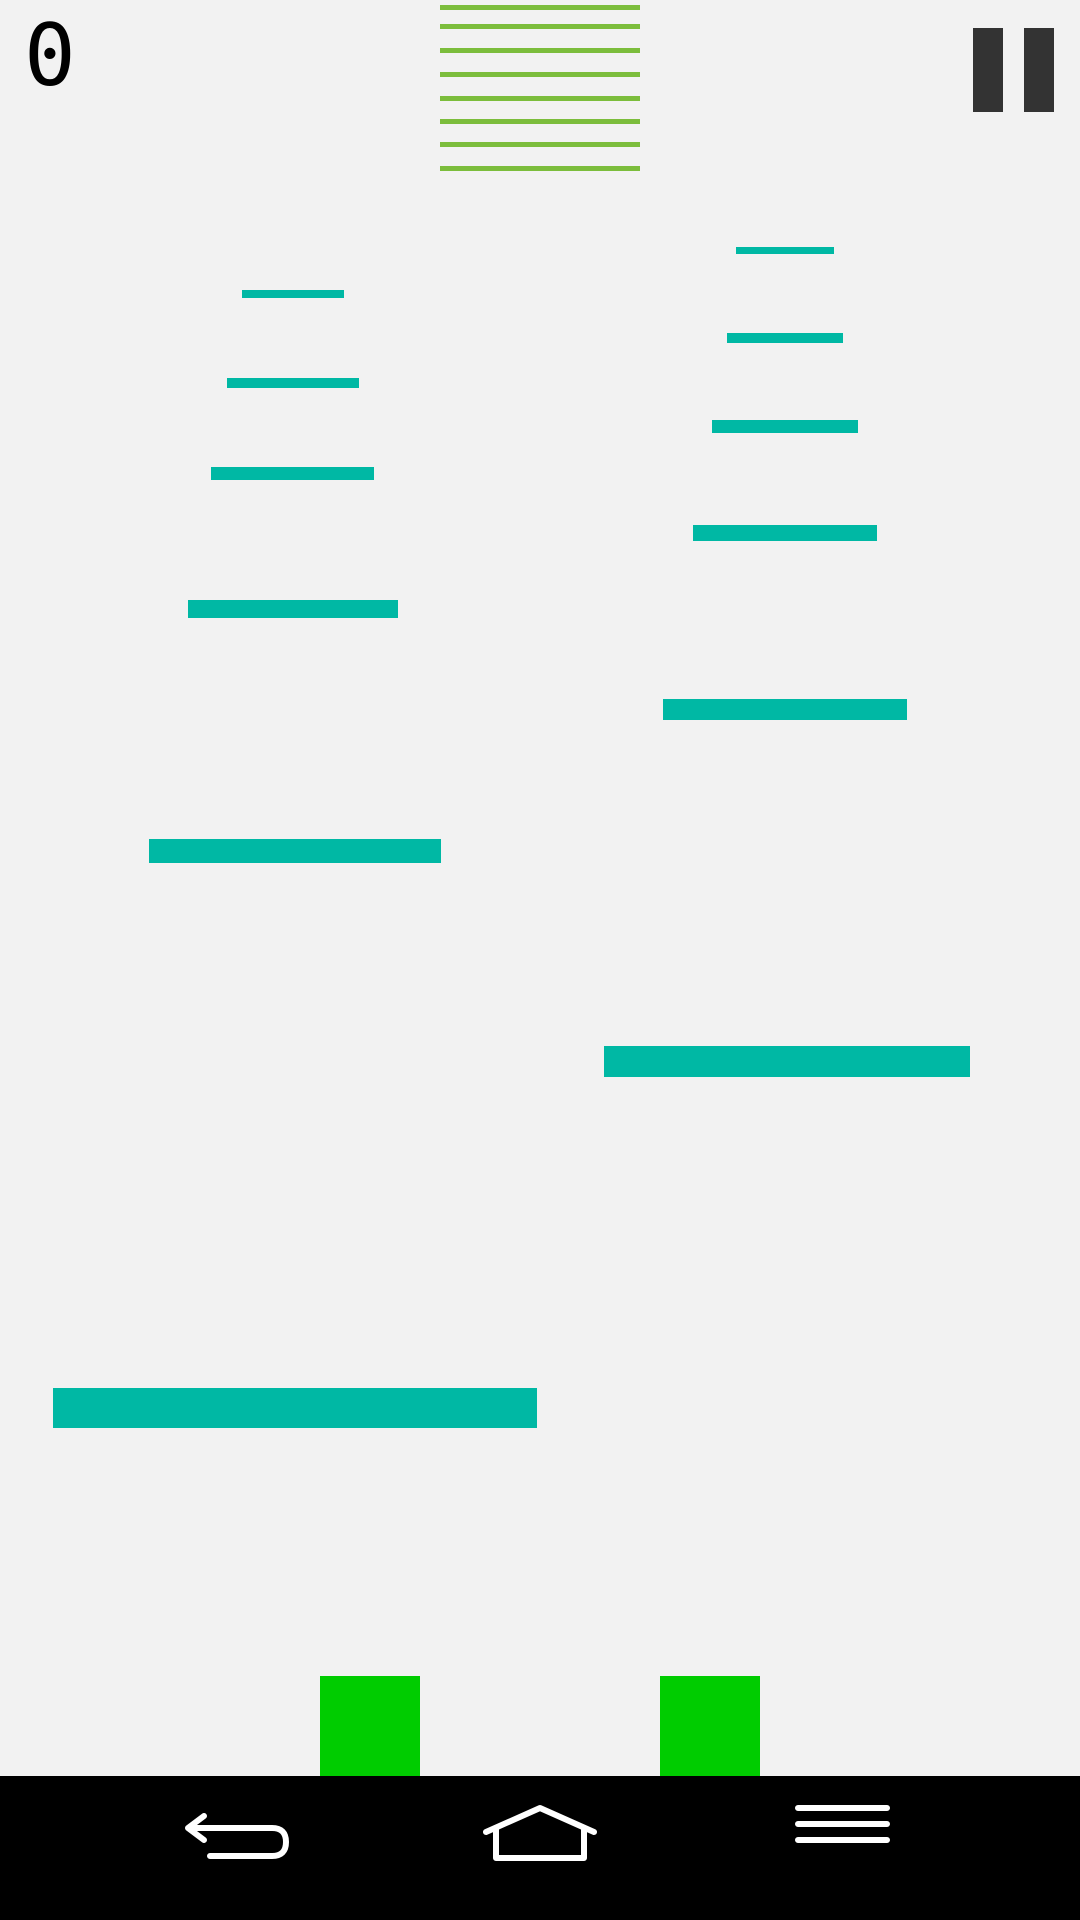 The image size is (1080, 1920). Describe the element at coordinates (237, 1836) in the screenshot. I see `back-icon` at that location.